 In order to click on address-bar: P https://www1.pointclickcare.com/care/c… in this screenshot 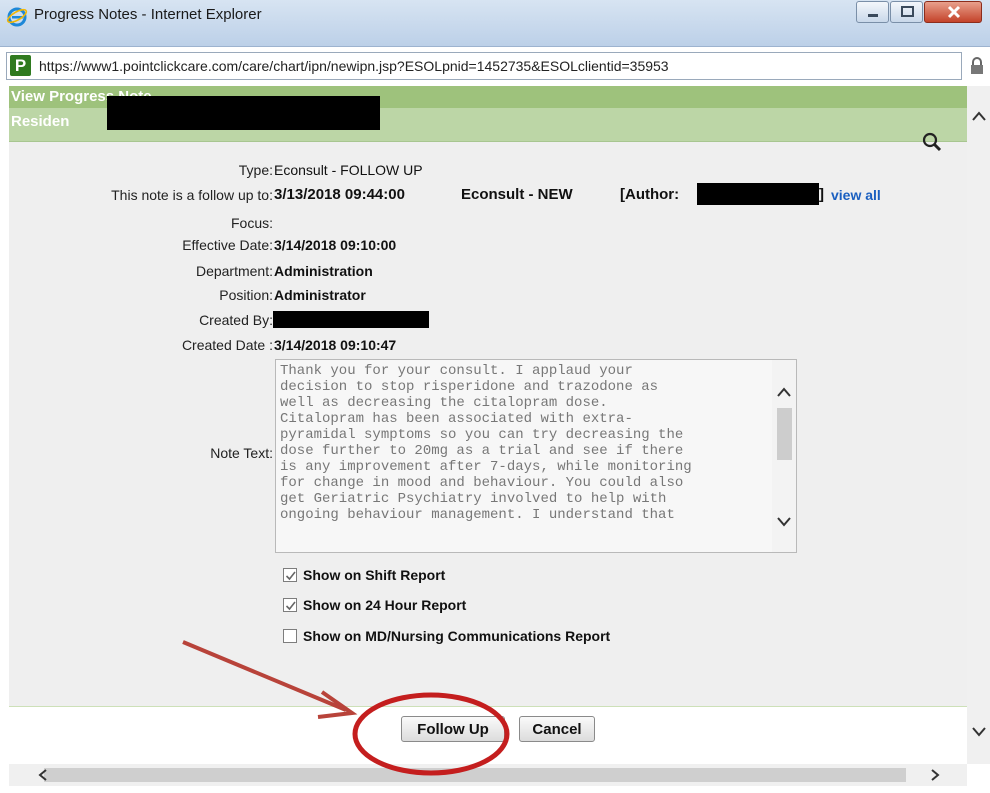, I will do `click(484, 66)`.